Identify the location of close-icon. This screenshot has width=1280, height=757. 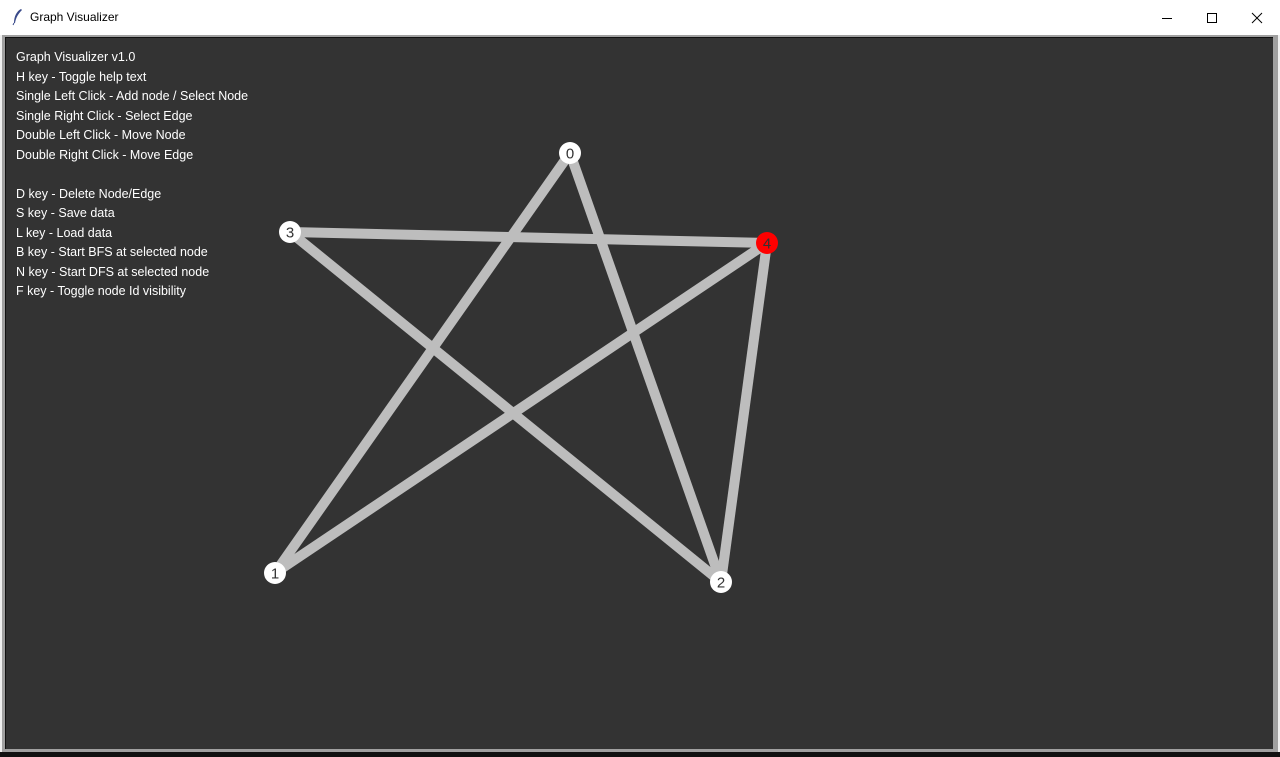
(1257, 18).